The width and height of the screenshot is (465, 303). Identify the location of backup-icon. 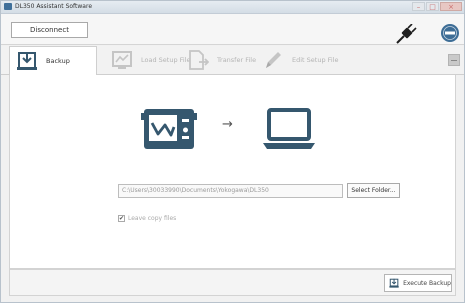
(27, 61).